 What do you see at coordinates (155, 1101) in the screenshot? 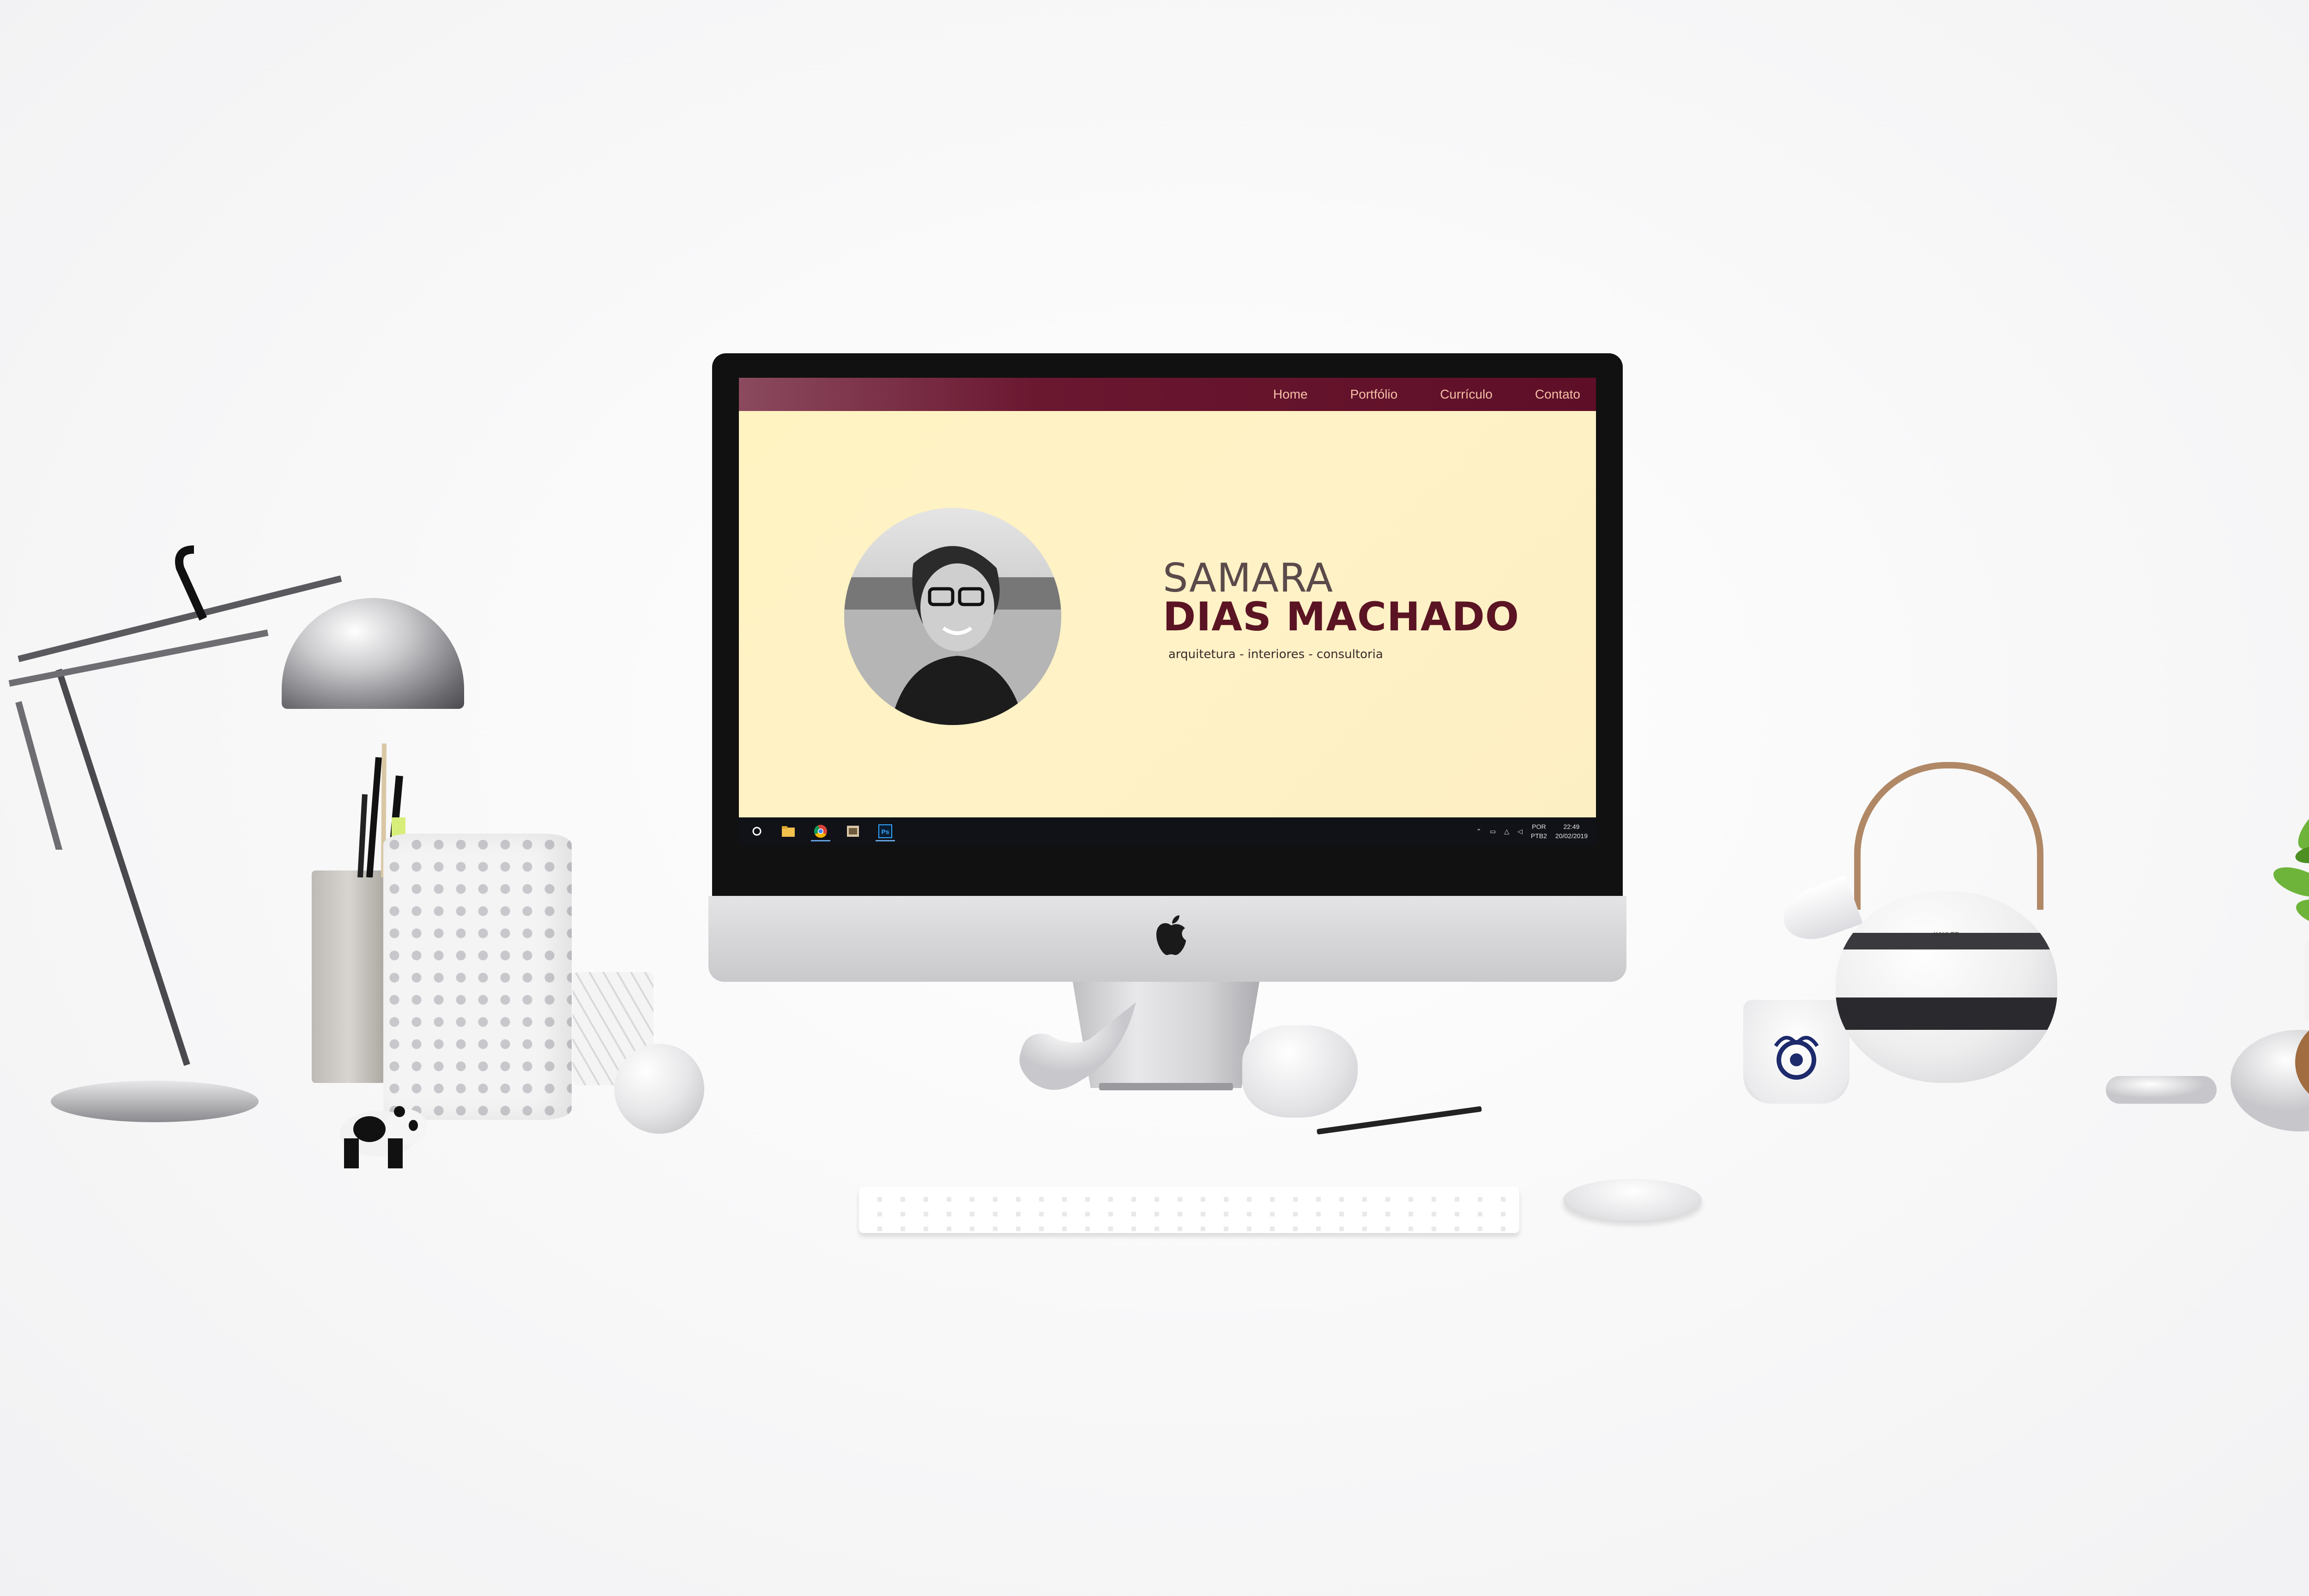
I see `lamp-base` at bounding box center [155, 1101].